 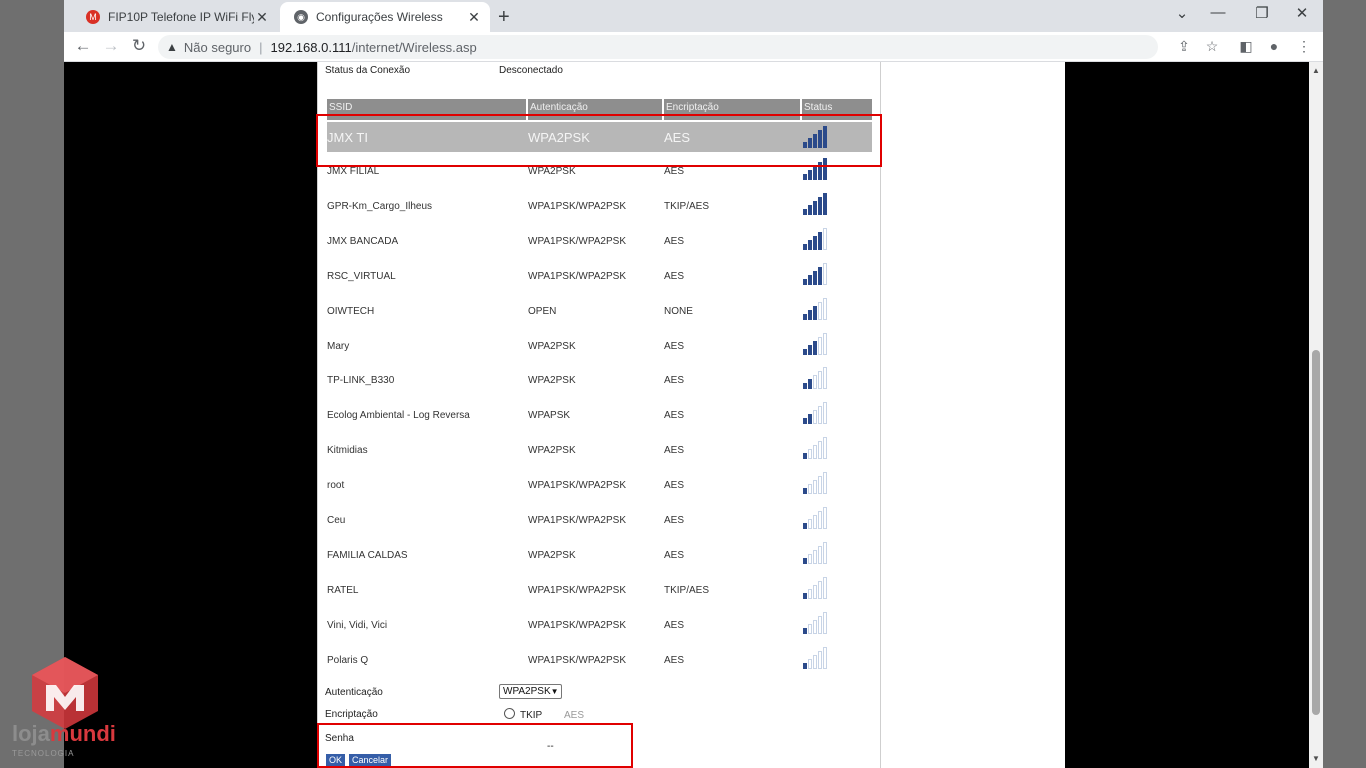 I want to click on header-status: Status, so click(x=837, y=109).